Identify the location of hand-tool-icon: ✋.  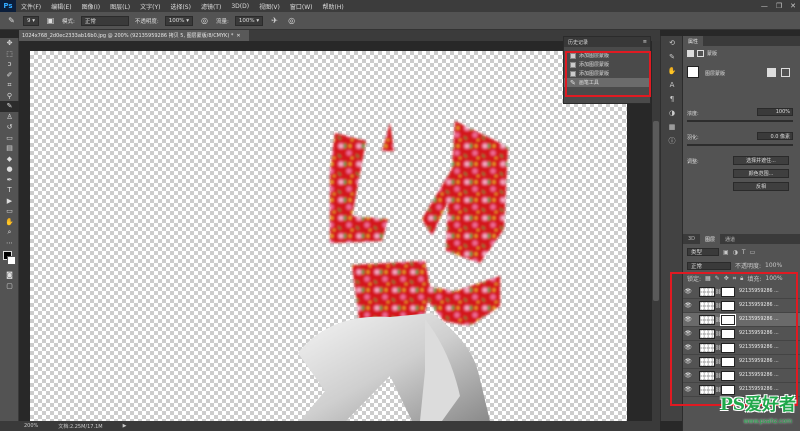
(9, 222).